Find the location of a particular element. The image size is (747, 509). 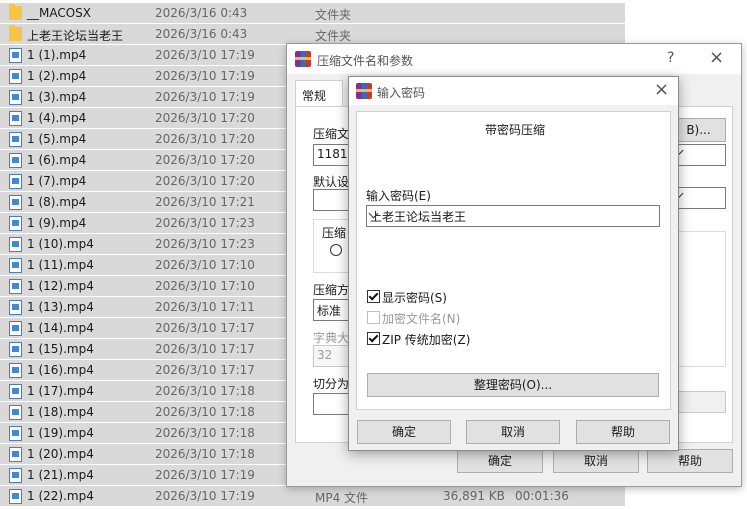

file-name: 1 (14).mp4 is located at coordinates (60, 328).